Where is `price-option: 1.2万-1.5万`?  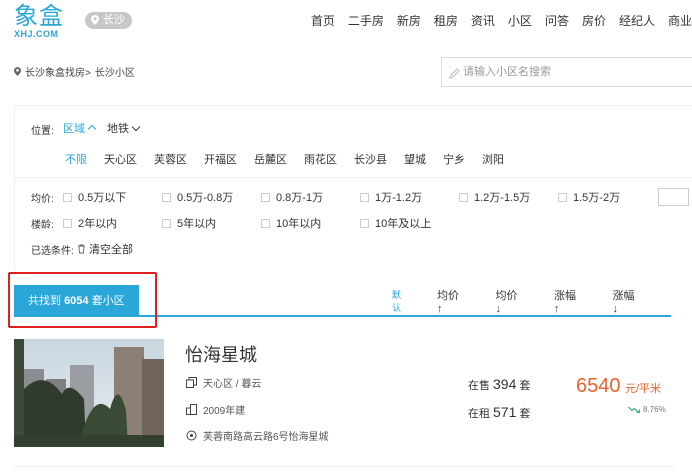 price-option: 1.2万-1.5万 is located at coordinates (508, 197).